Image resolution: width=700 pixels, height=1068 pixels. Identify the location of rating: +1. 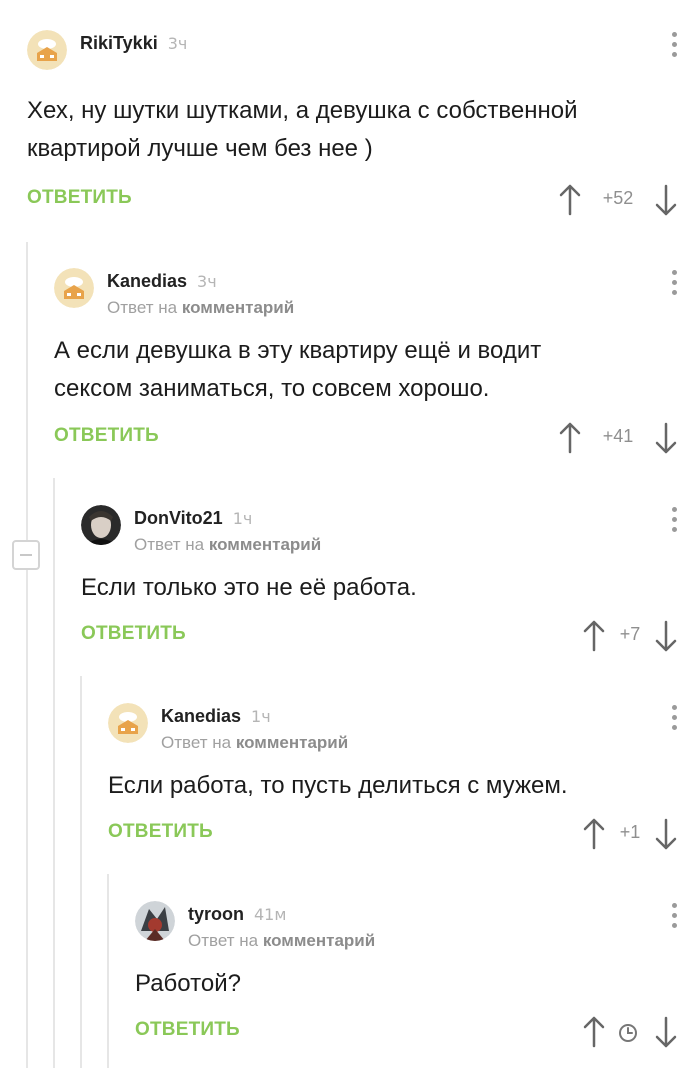
(630, 833).